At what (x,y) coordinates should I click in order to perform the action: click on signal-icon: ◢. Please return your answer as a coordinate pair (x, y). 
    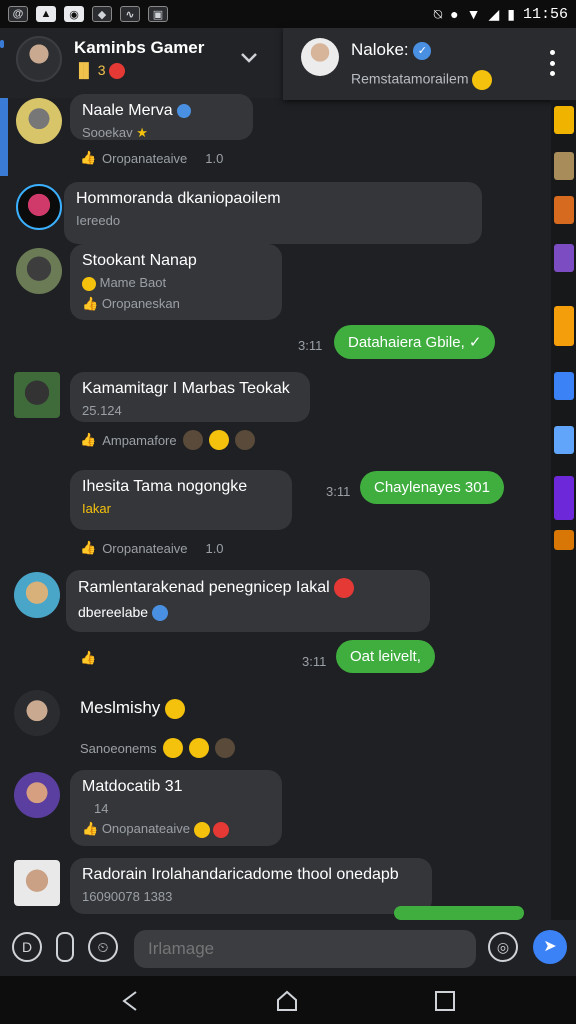
    Looking at the image, I should click on (494, 13).